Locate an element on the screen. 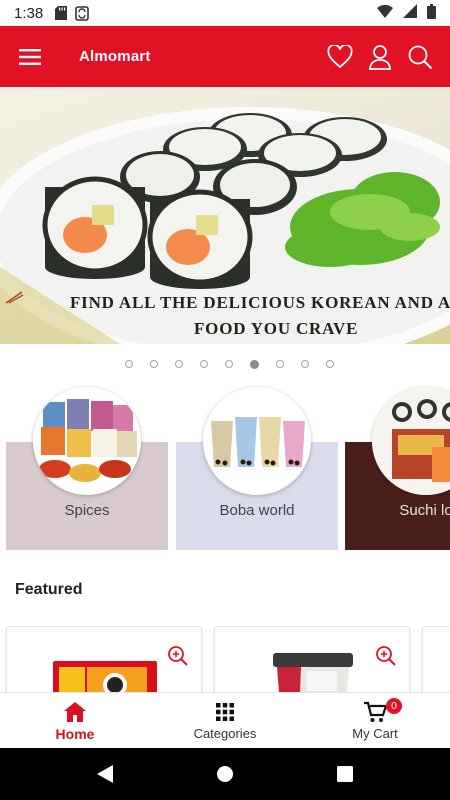 The width and height of the screenshot is (450, 800). featured-heading: Featured is located at coordinates (49, 589).